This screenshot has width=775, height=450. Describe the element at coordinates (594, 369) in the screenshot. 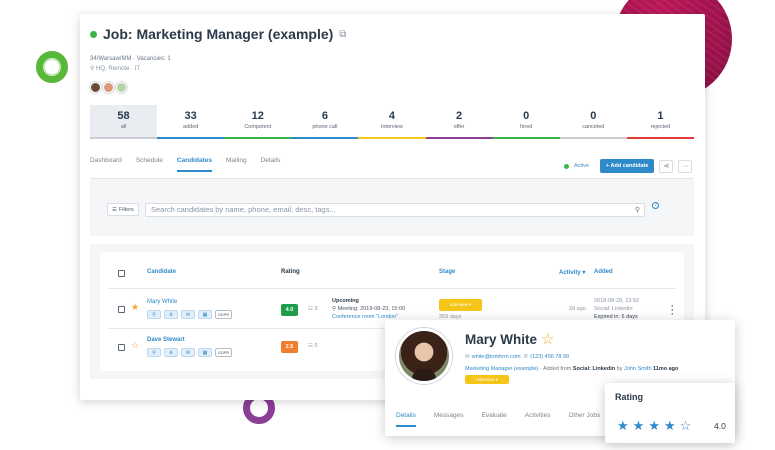

I see `profile-added-source: Social: Linkedin` at that location.